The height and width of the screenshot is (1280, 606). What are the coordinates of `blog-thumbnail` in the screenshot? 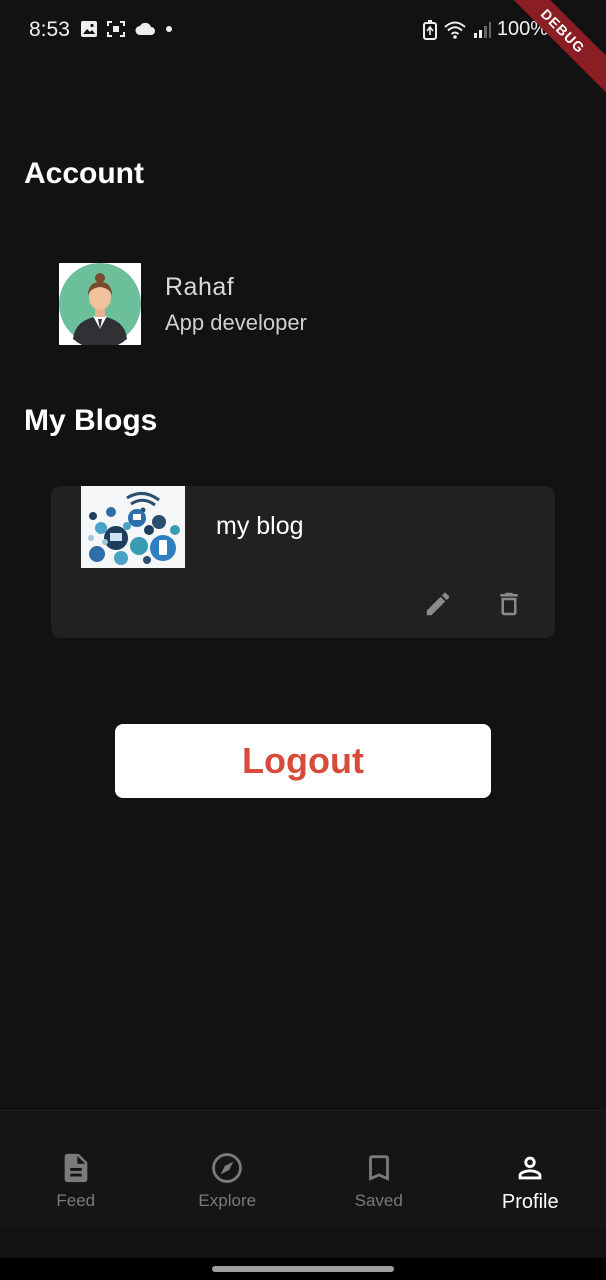 It's located at (133, 527).